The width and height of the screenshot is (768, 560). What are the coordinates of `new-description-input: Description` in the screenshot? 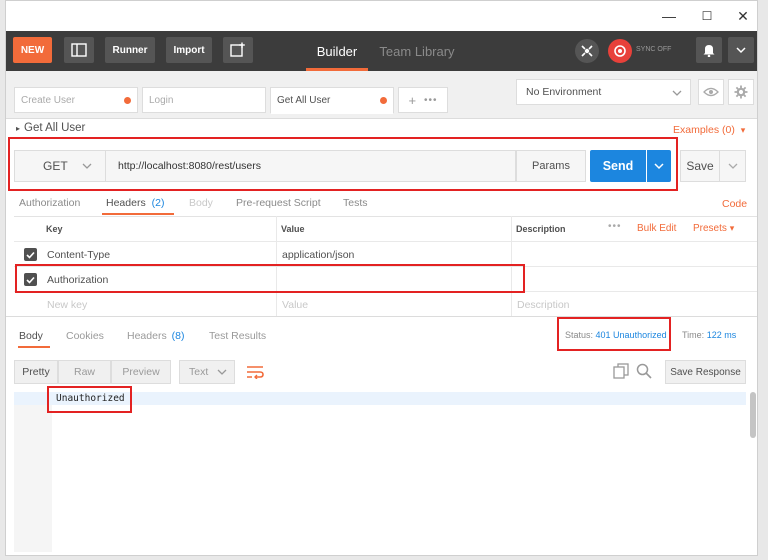 It's located at (543, 305).